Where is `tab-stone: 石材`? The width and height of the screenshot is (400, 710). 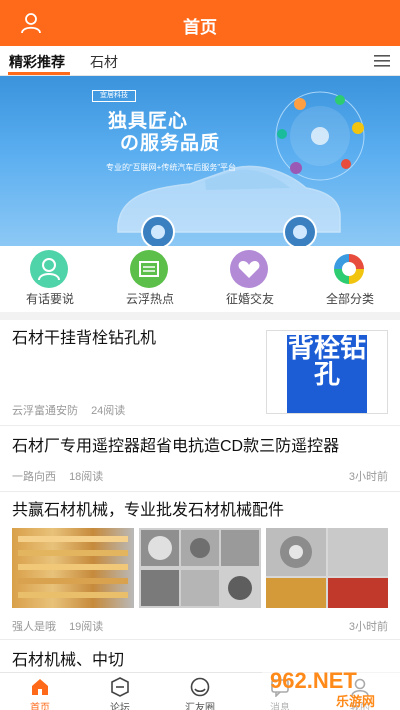
tab-stone: 石材 is located at coordinates (104, 62).